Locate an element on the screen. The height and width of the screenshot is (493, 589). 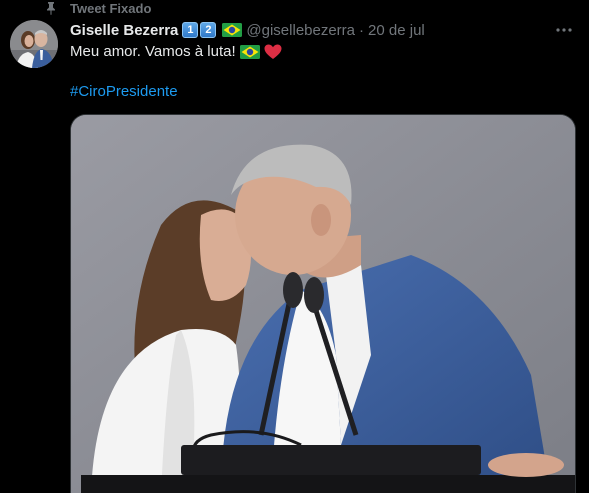
avatar-image is located at coordinates (34, 44).